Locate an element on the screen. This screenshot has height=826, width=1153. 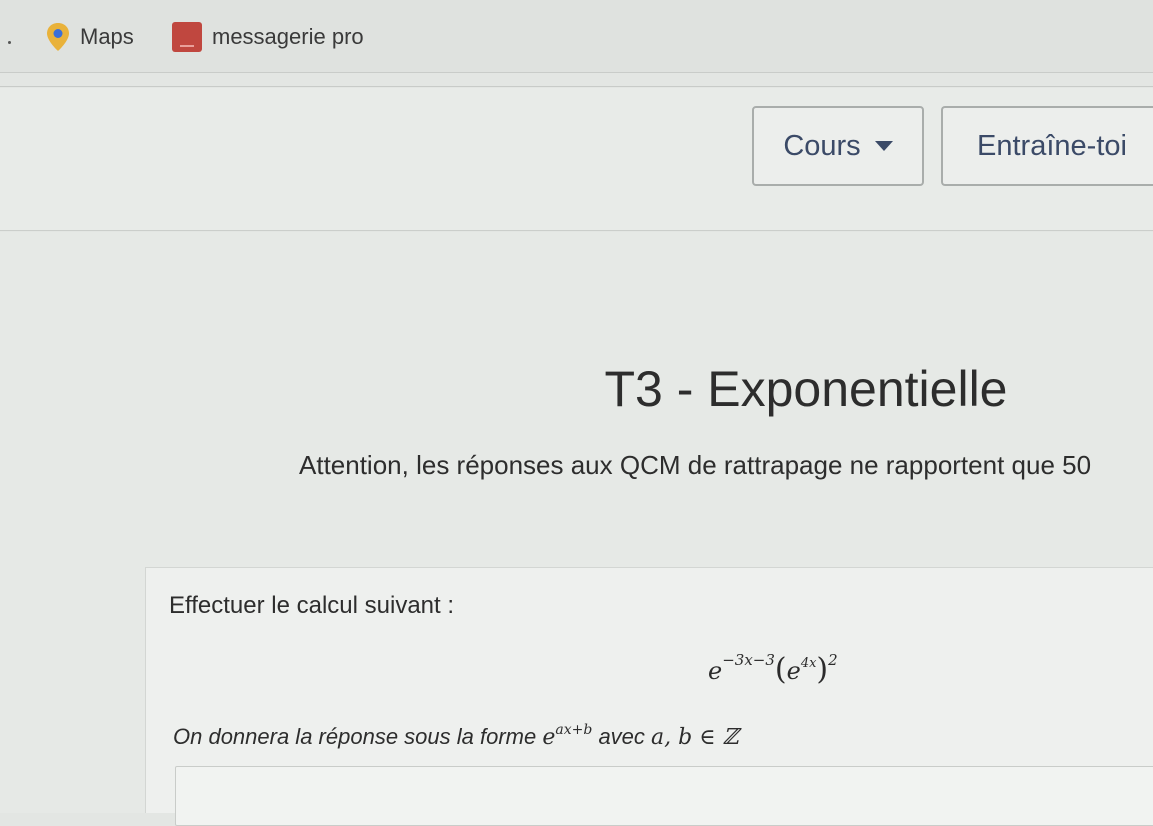
entraine-toi-label: Entraîne-toi is located at coordinates (1052, 145).